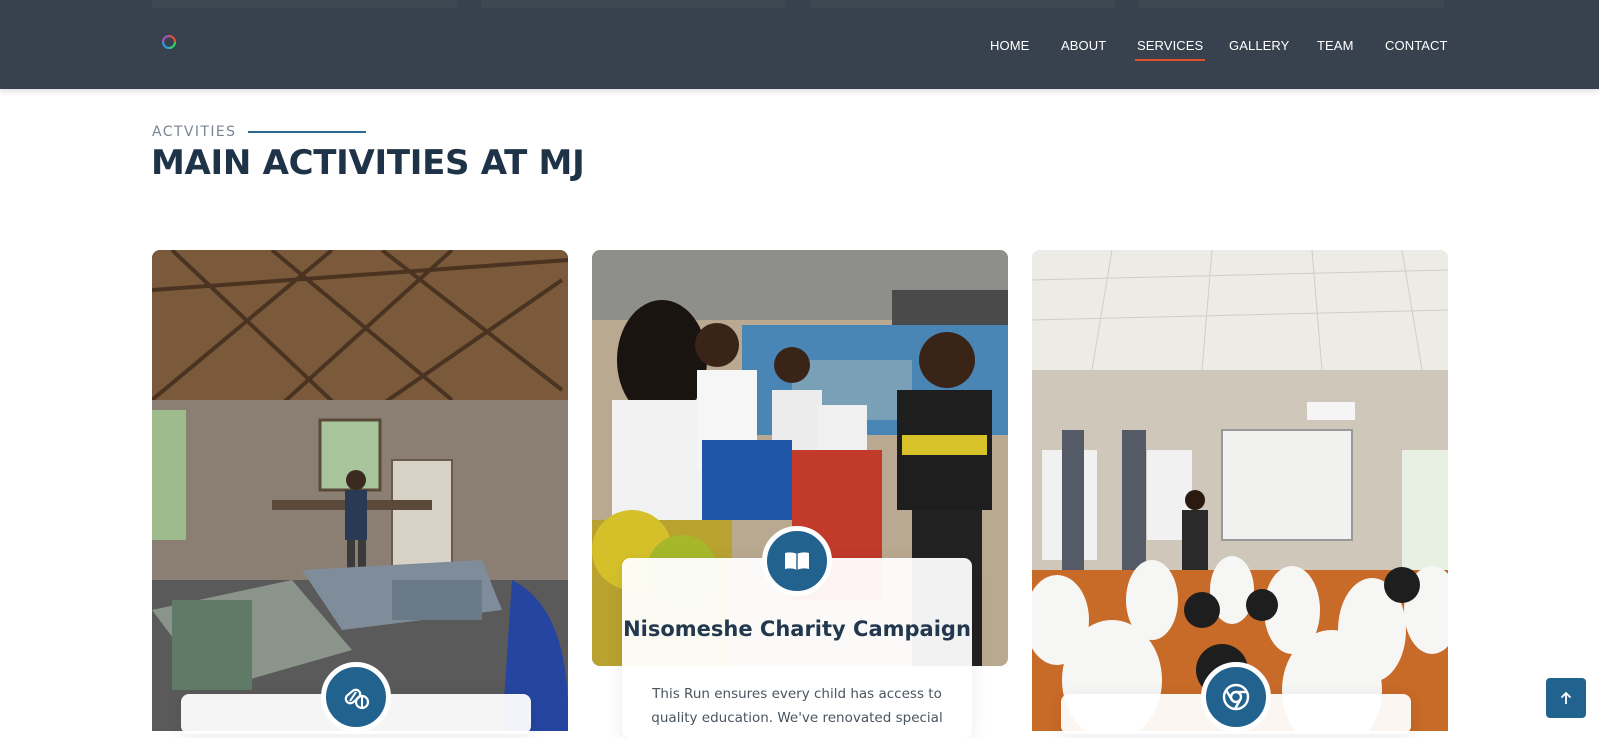 The width and height of the screenshot is (1599, 738). I want to click on section-title: MAIN ACTIVITIES AT MJ, so click(368, 163).